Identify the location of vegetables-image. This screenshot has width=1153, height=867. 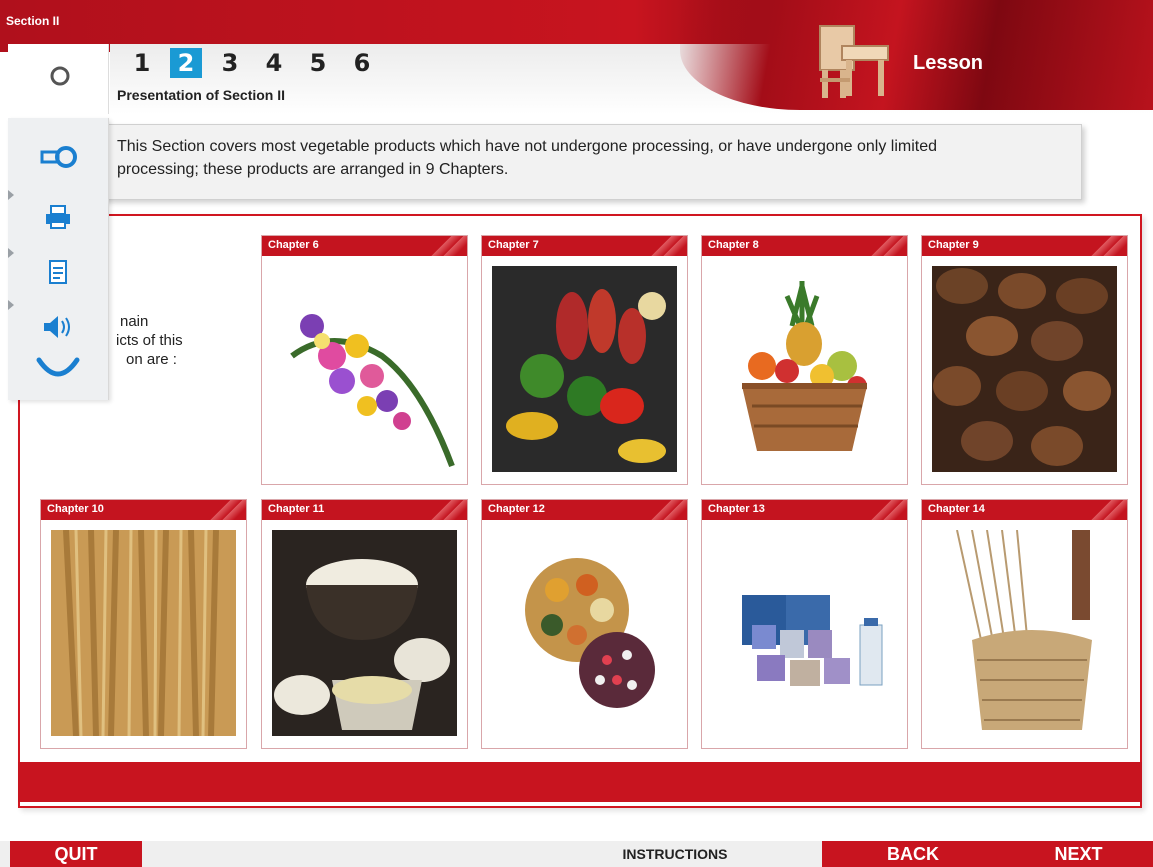
(584, 369).